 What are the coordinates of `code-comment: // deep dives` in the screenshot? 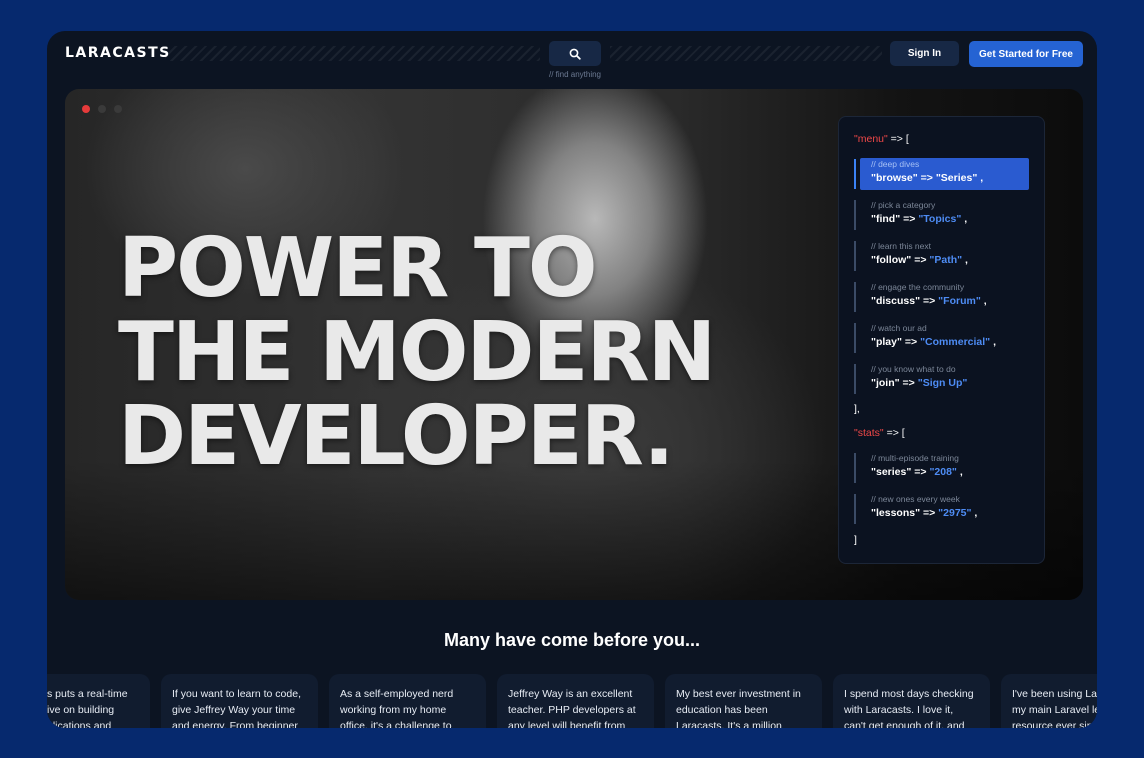 It's located at (895, 164).